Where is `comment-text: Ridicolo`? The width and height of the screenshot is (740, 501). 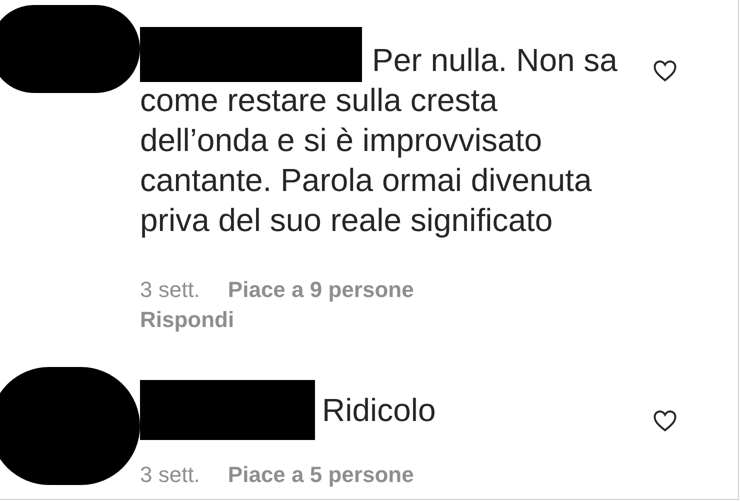 comment-text: Ridicolo is located at coordinates (379, 410).